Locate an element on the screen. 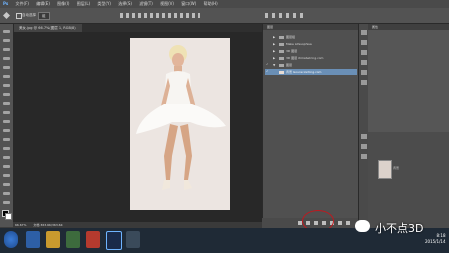 This screenshot has width=449, height=253. options-bar: 自动选择 组 is located at coordinates (224, 16).